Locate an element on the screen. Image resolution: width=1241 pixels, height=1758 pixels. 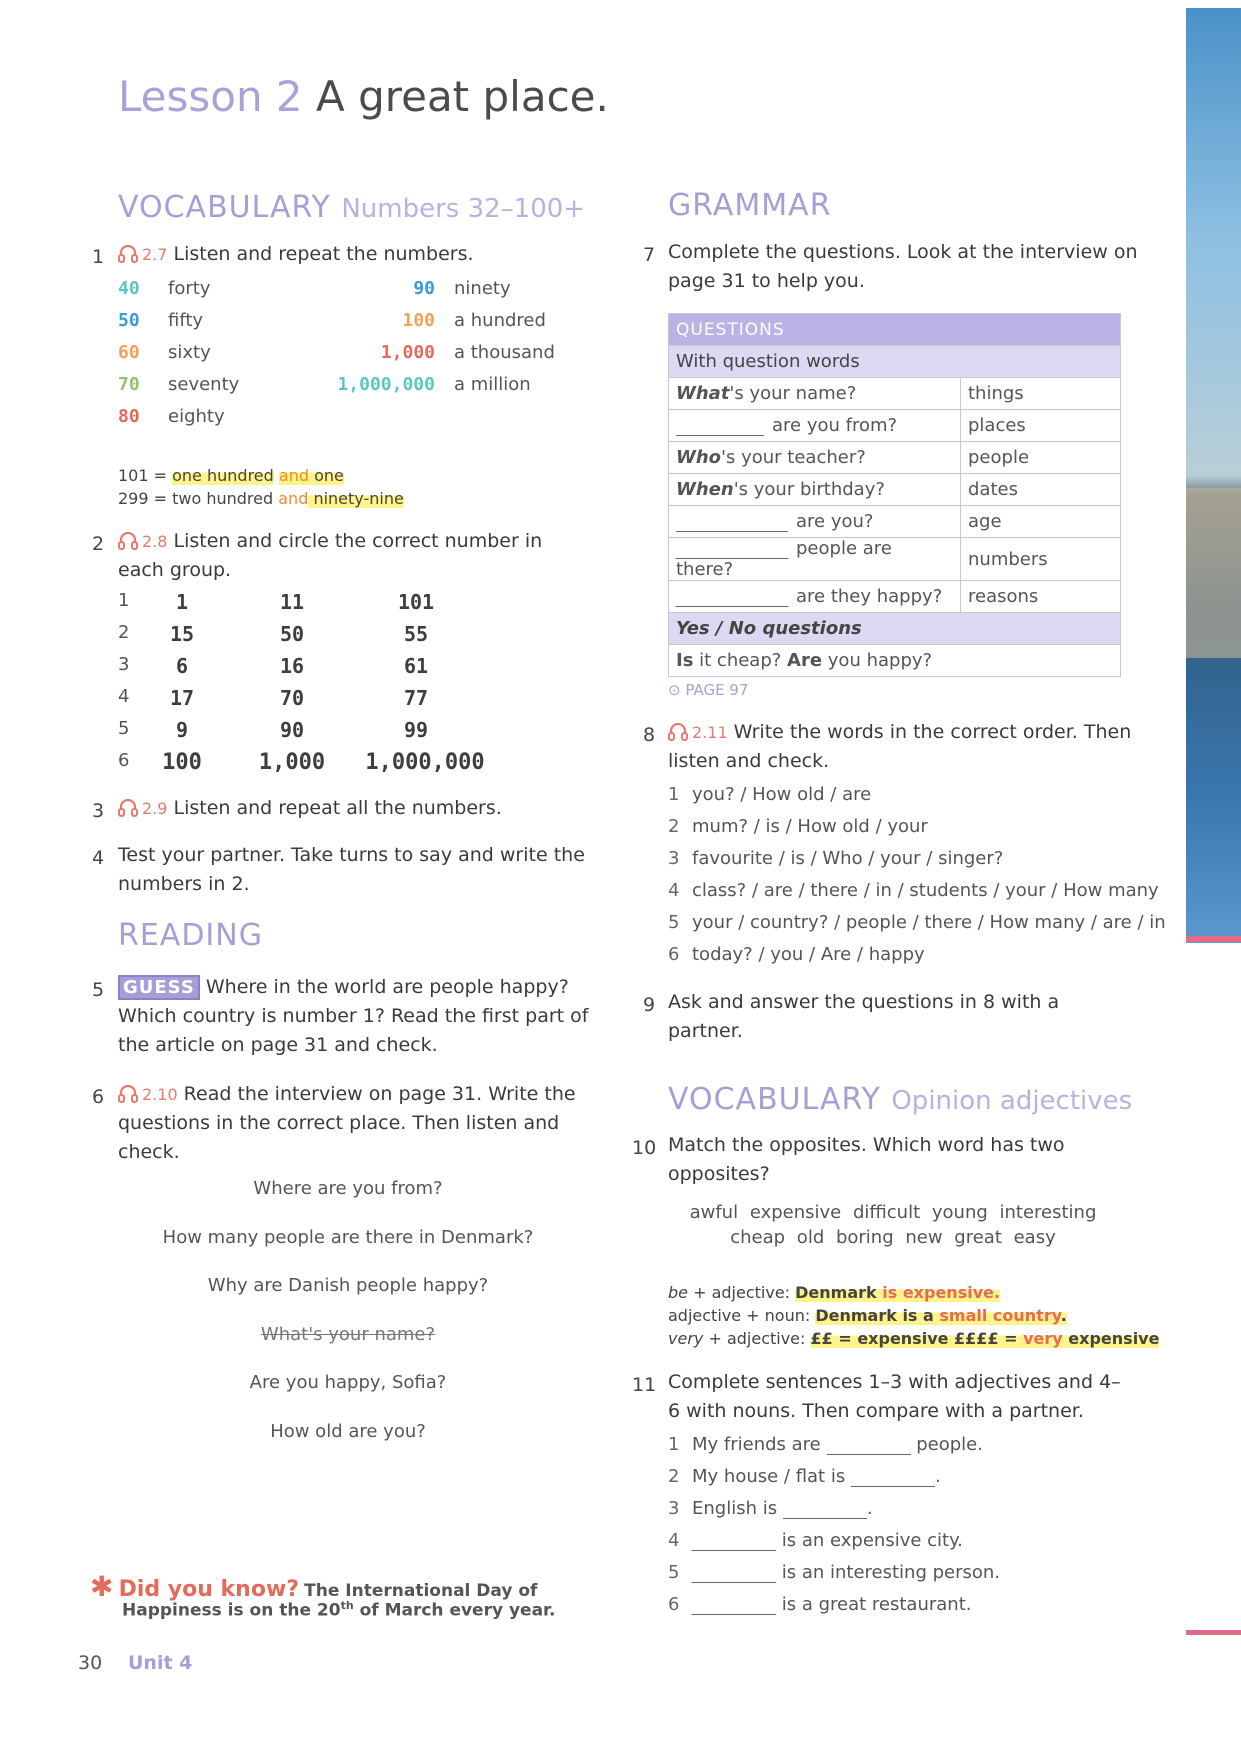
number-row: 80 eighty is located at coordinates (218, 422).